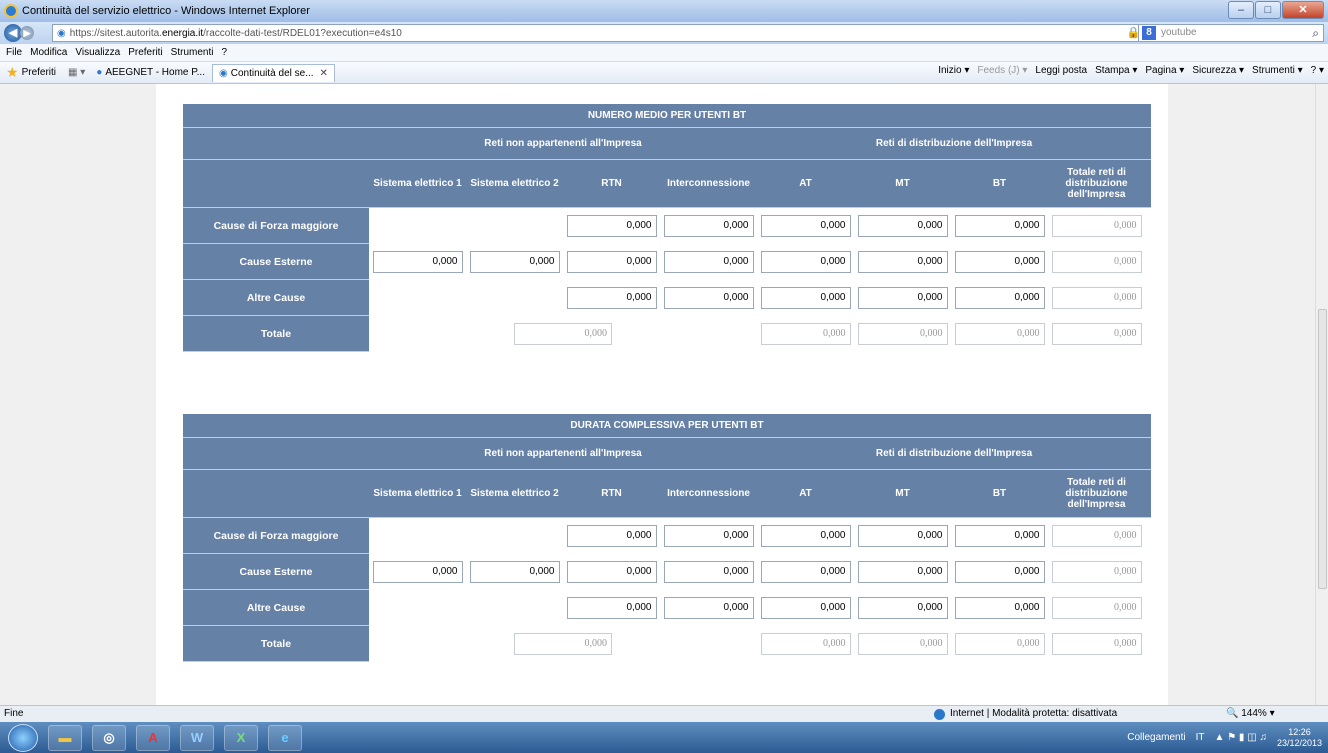  I want to click on excel-icon: X, so click(241, 737).